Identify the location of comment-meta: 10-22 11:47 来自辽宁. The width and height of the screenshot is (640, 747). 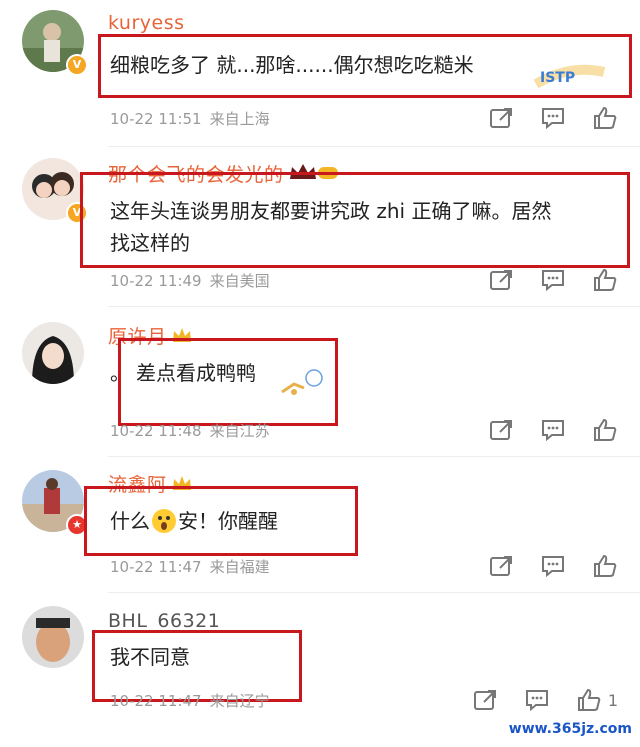
(194, 700).